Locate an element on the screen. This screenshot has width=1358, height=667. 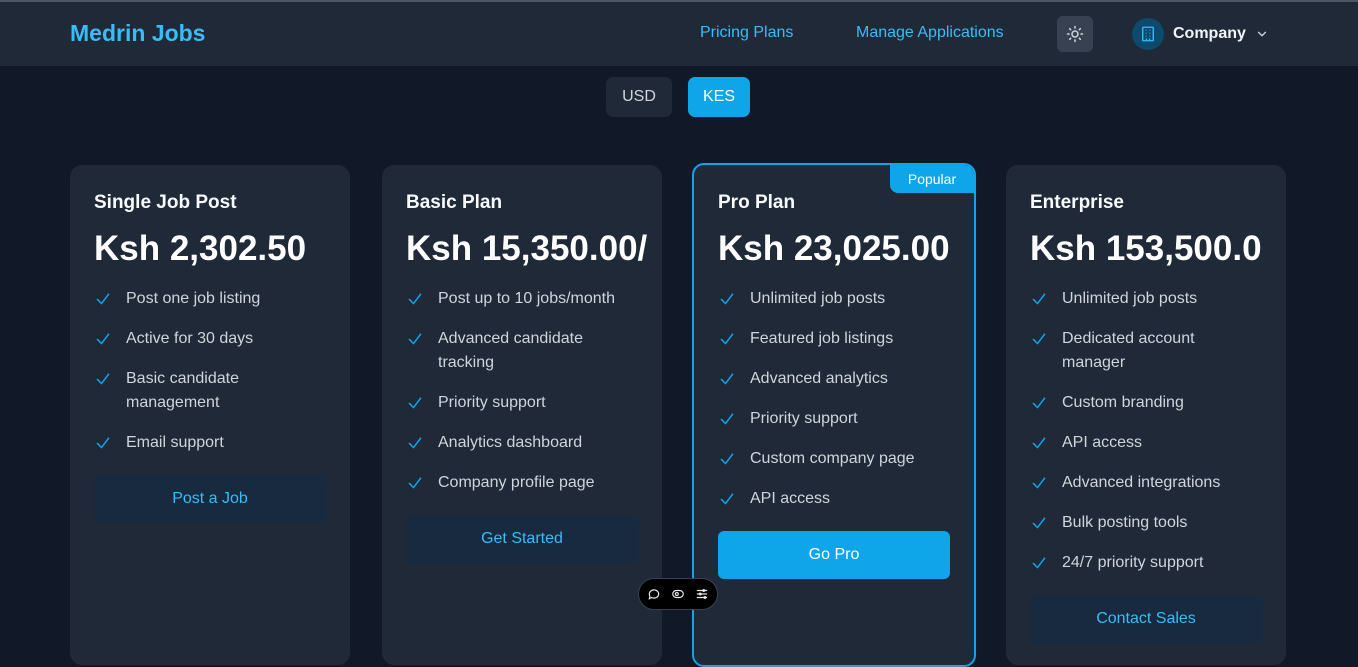
feature-item: Advanced integrations is located at coordinates (1140, 483).